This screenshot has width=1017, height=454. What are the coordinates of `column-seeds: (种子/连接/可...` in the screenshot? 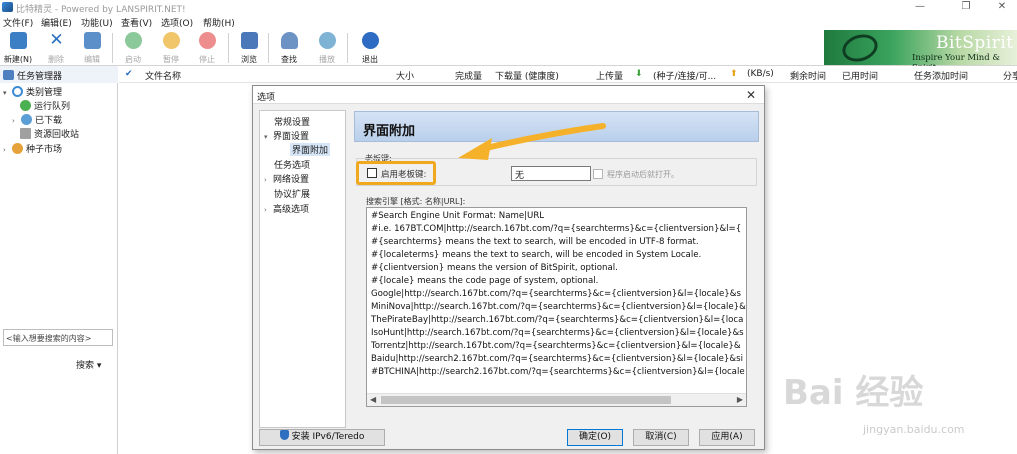 It's located at (684, 75).